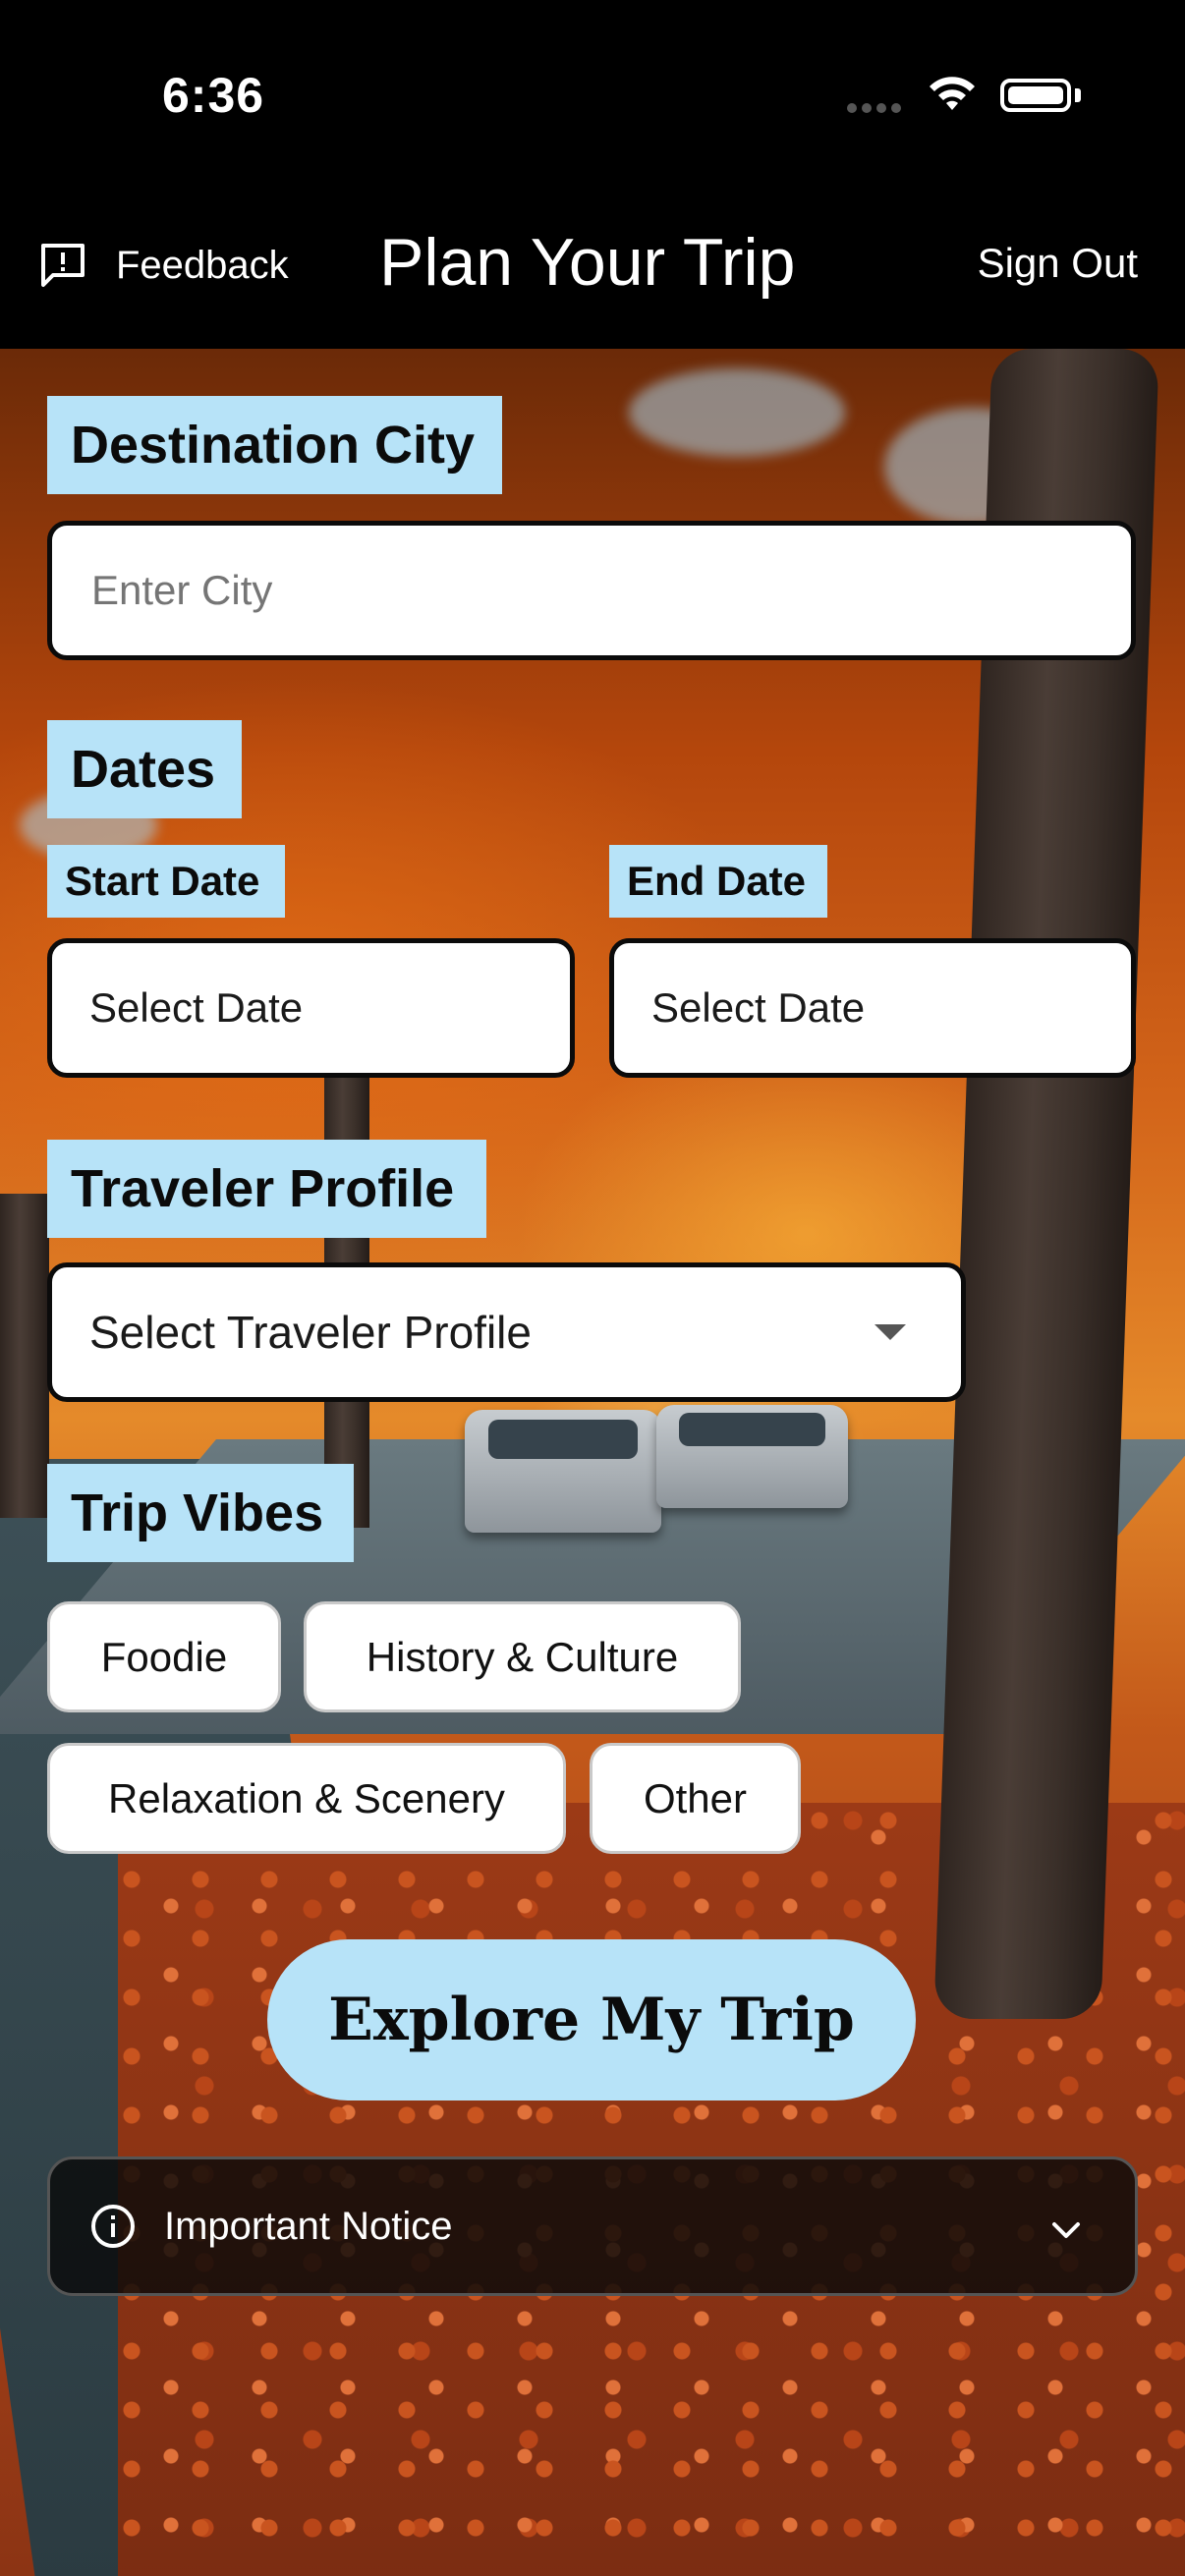 This screenshot has width=1185, height=2576. I want to click on chevron-down-icon, so click(1066, 2230).